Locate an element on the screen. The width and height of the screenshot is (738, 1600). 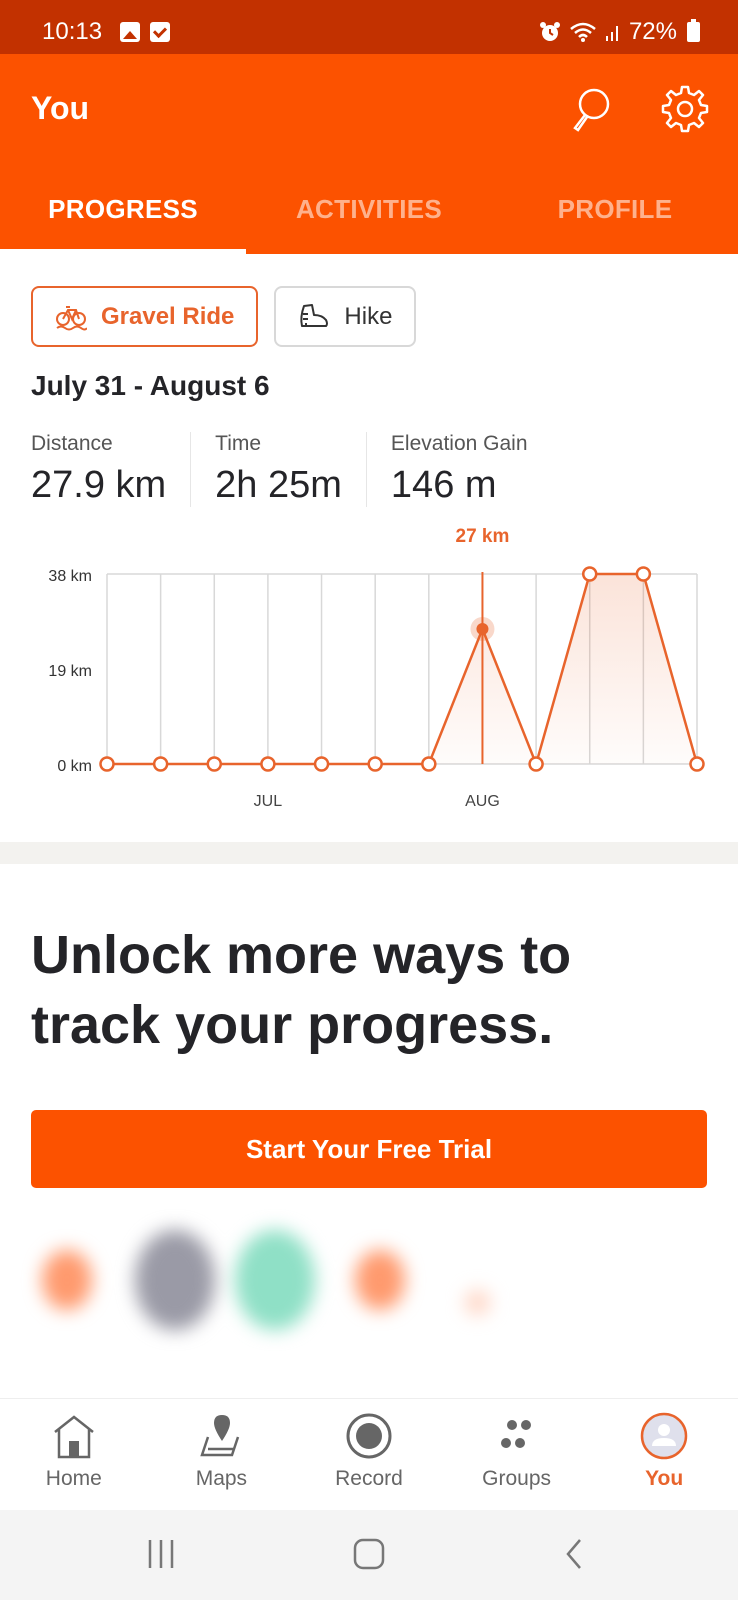
chip-label: Gravel Ride is located at coordinates (168, 316).